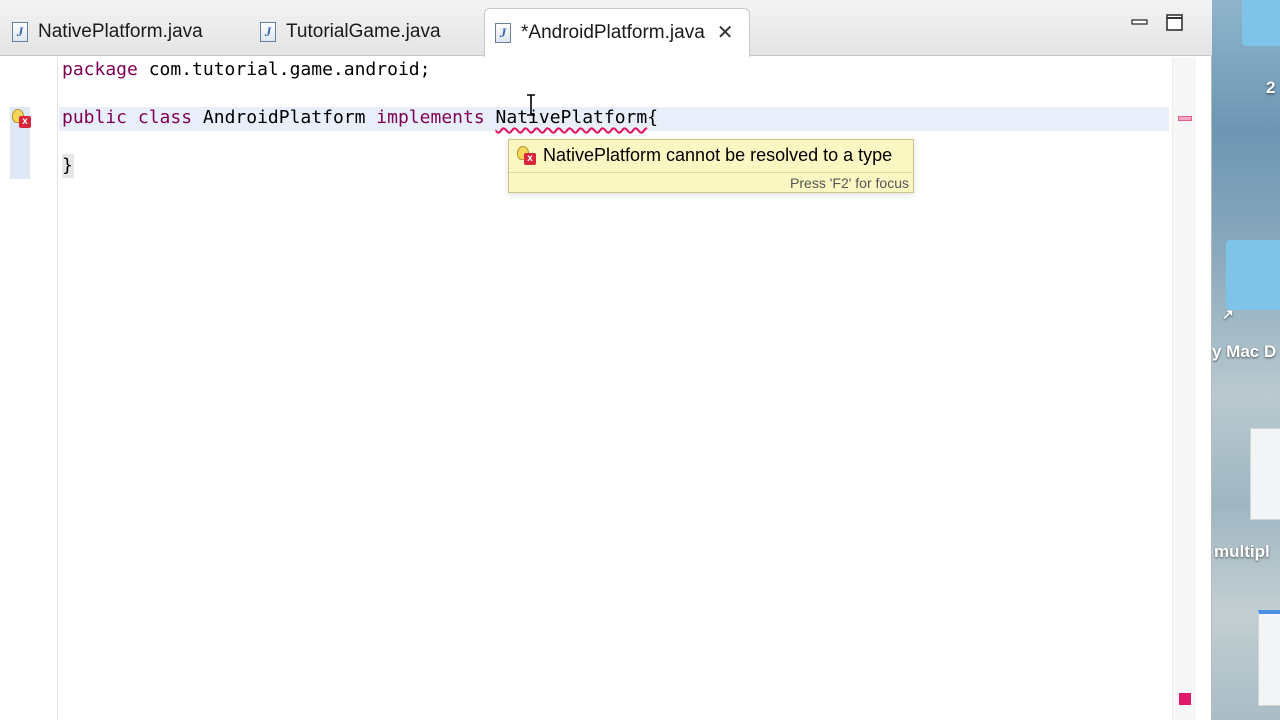  I want to click on desktop-label-multi: multipl, so click(1242, 551).